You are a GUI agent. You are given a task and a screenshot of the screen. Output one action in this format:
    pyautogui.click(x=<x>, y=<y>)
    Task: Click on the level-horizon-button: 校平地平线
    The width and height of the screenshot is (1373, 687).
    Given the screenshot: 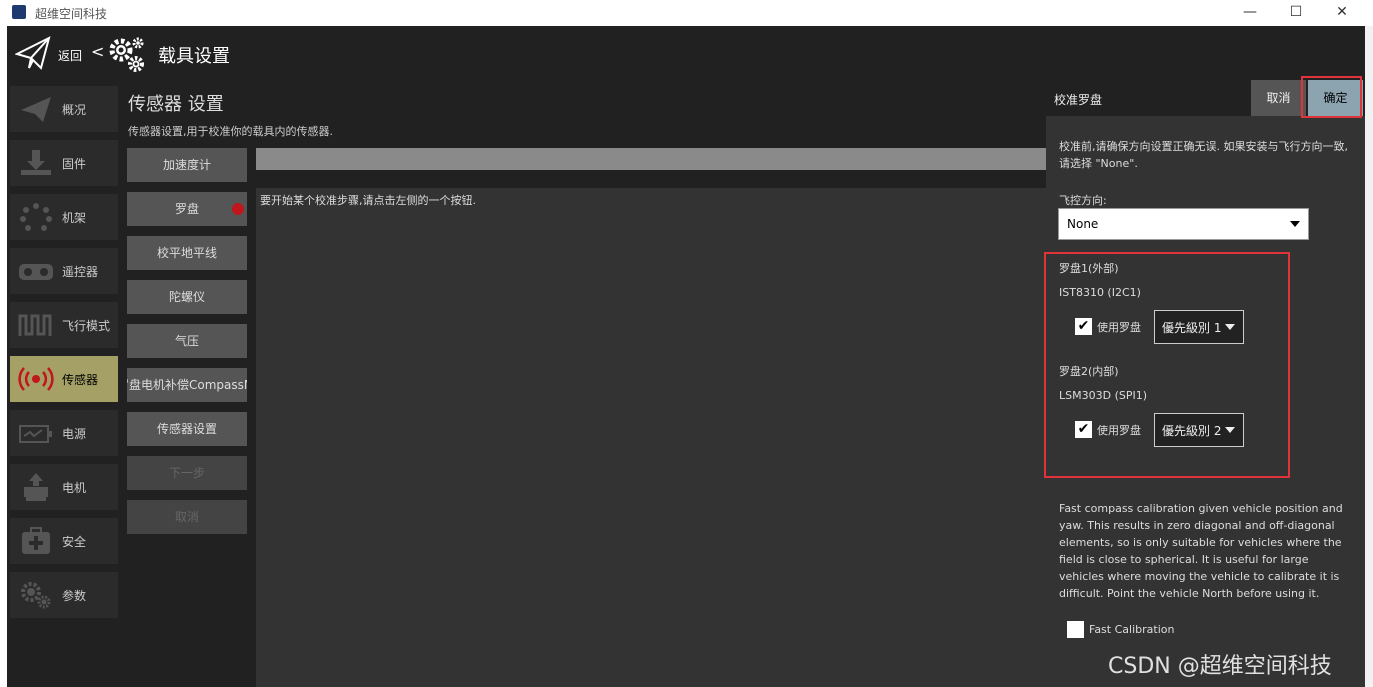 What is the action you would take?
    pyautogui.click(x=187, y=253)
    